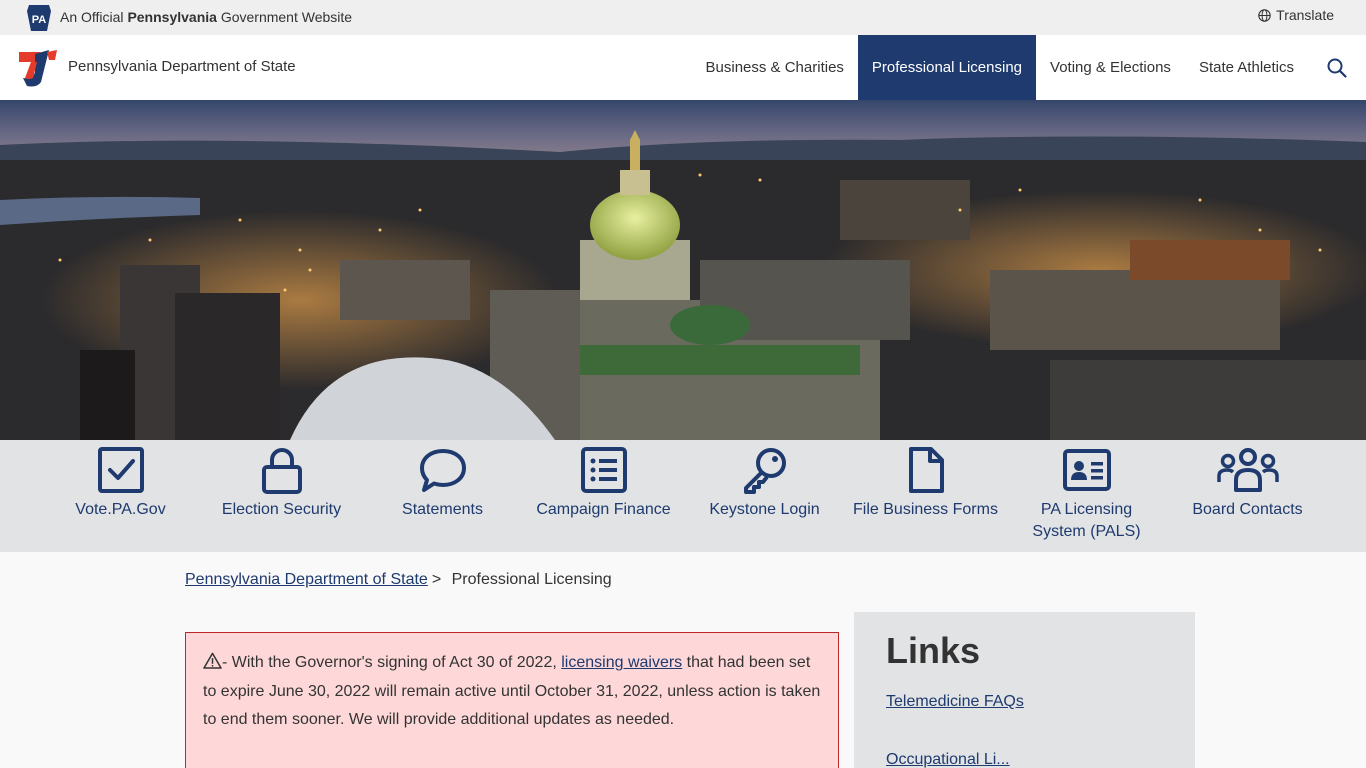 This screenshot has height=768, width=1366. I want to click on quick-link-label: Campaign Finance, so click(603, 509).